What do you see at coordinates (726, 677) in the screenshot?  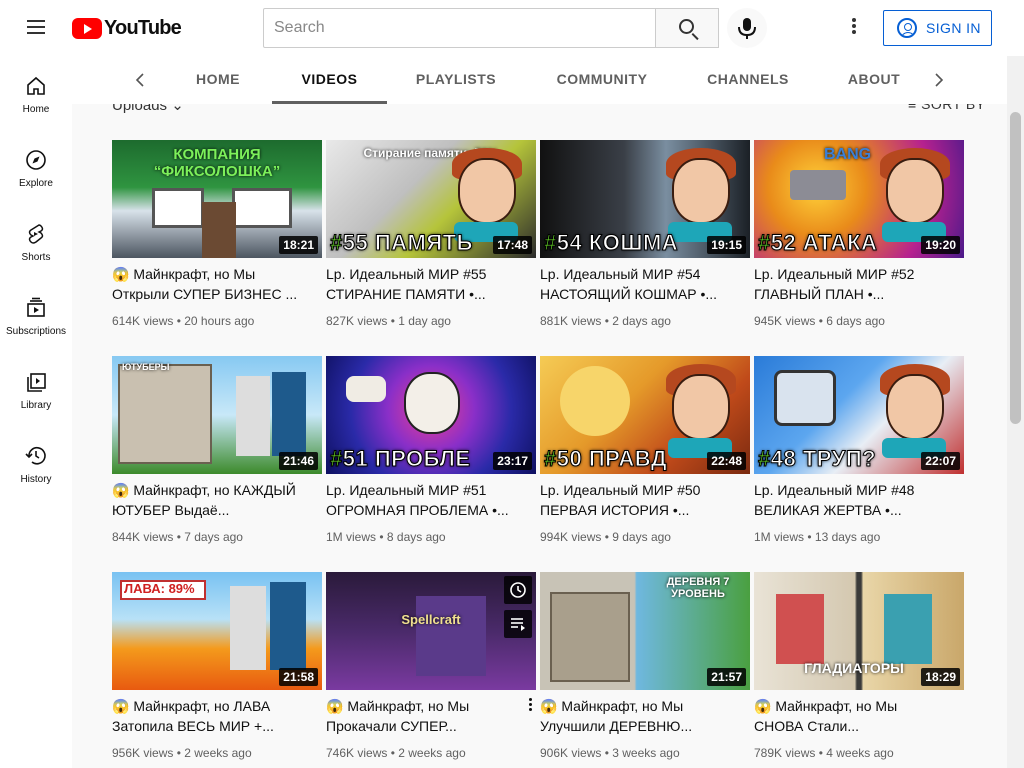 I see `video-duration: 21:57` at bounding box center [726, 677].